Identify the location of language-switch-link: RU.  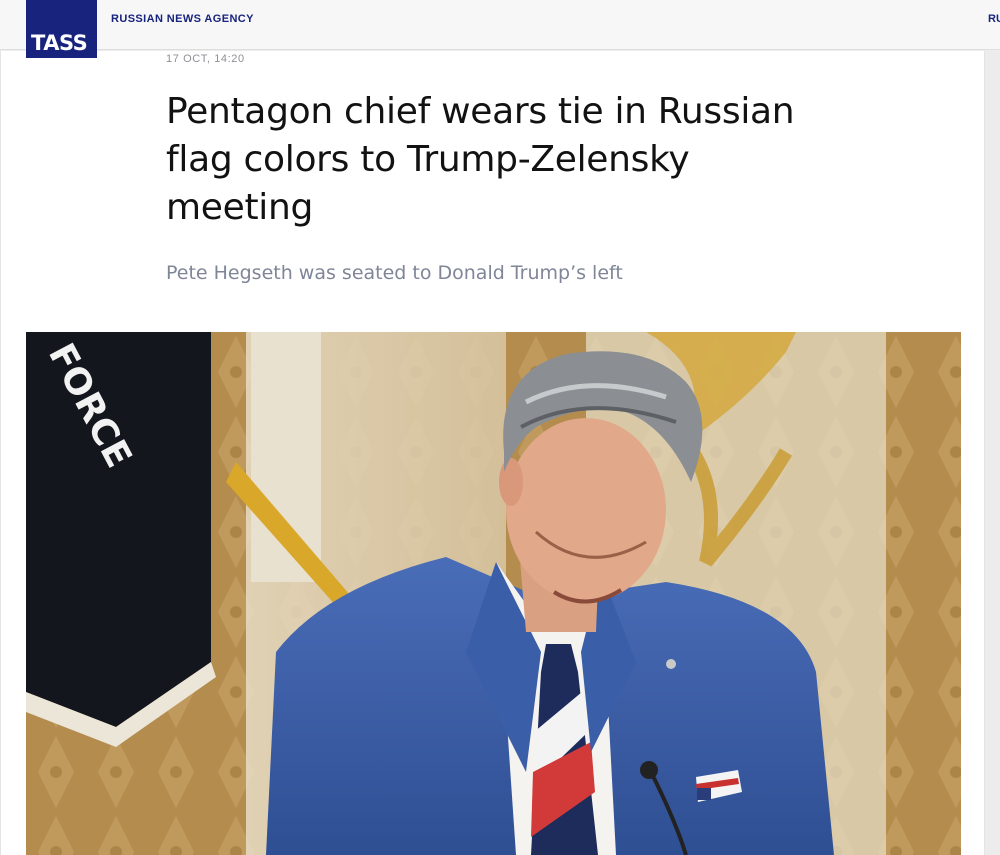
(994, 19).